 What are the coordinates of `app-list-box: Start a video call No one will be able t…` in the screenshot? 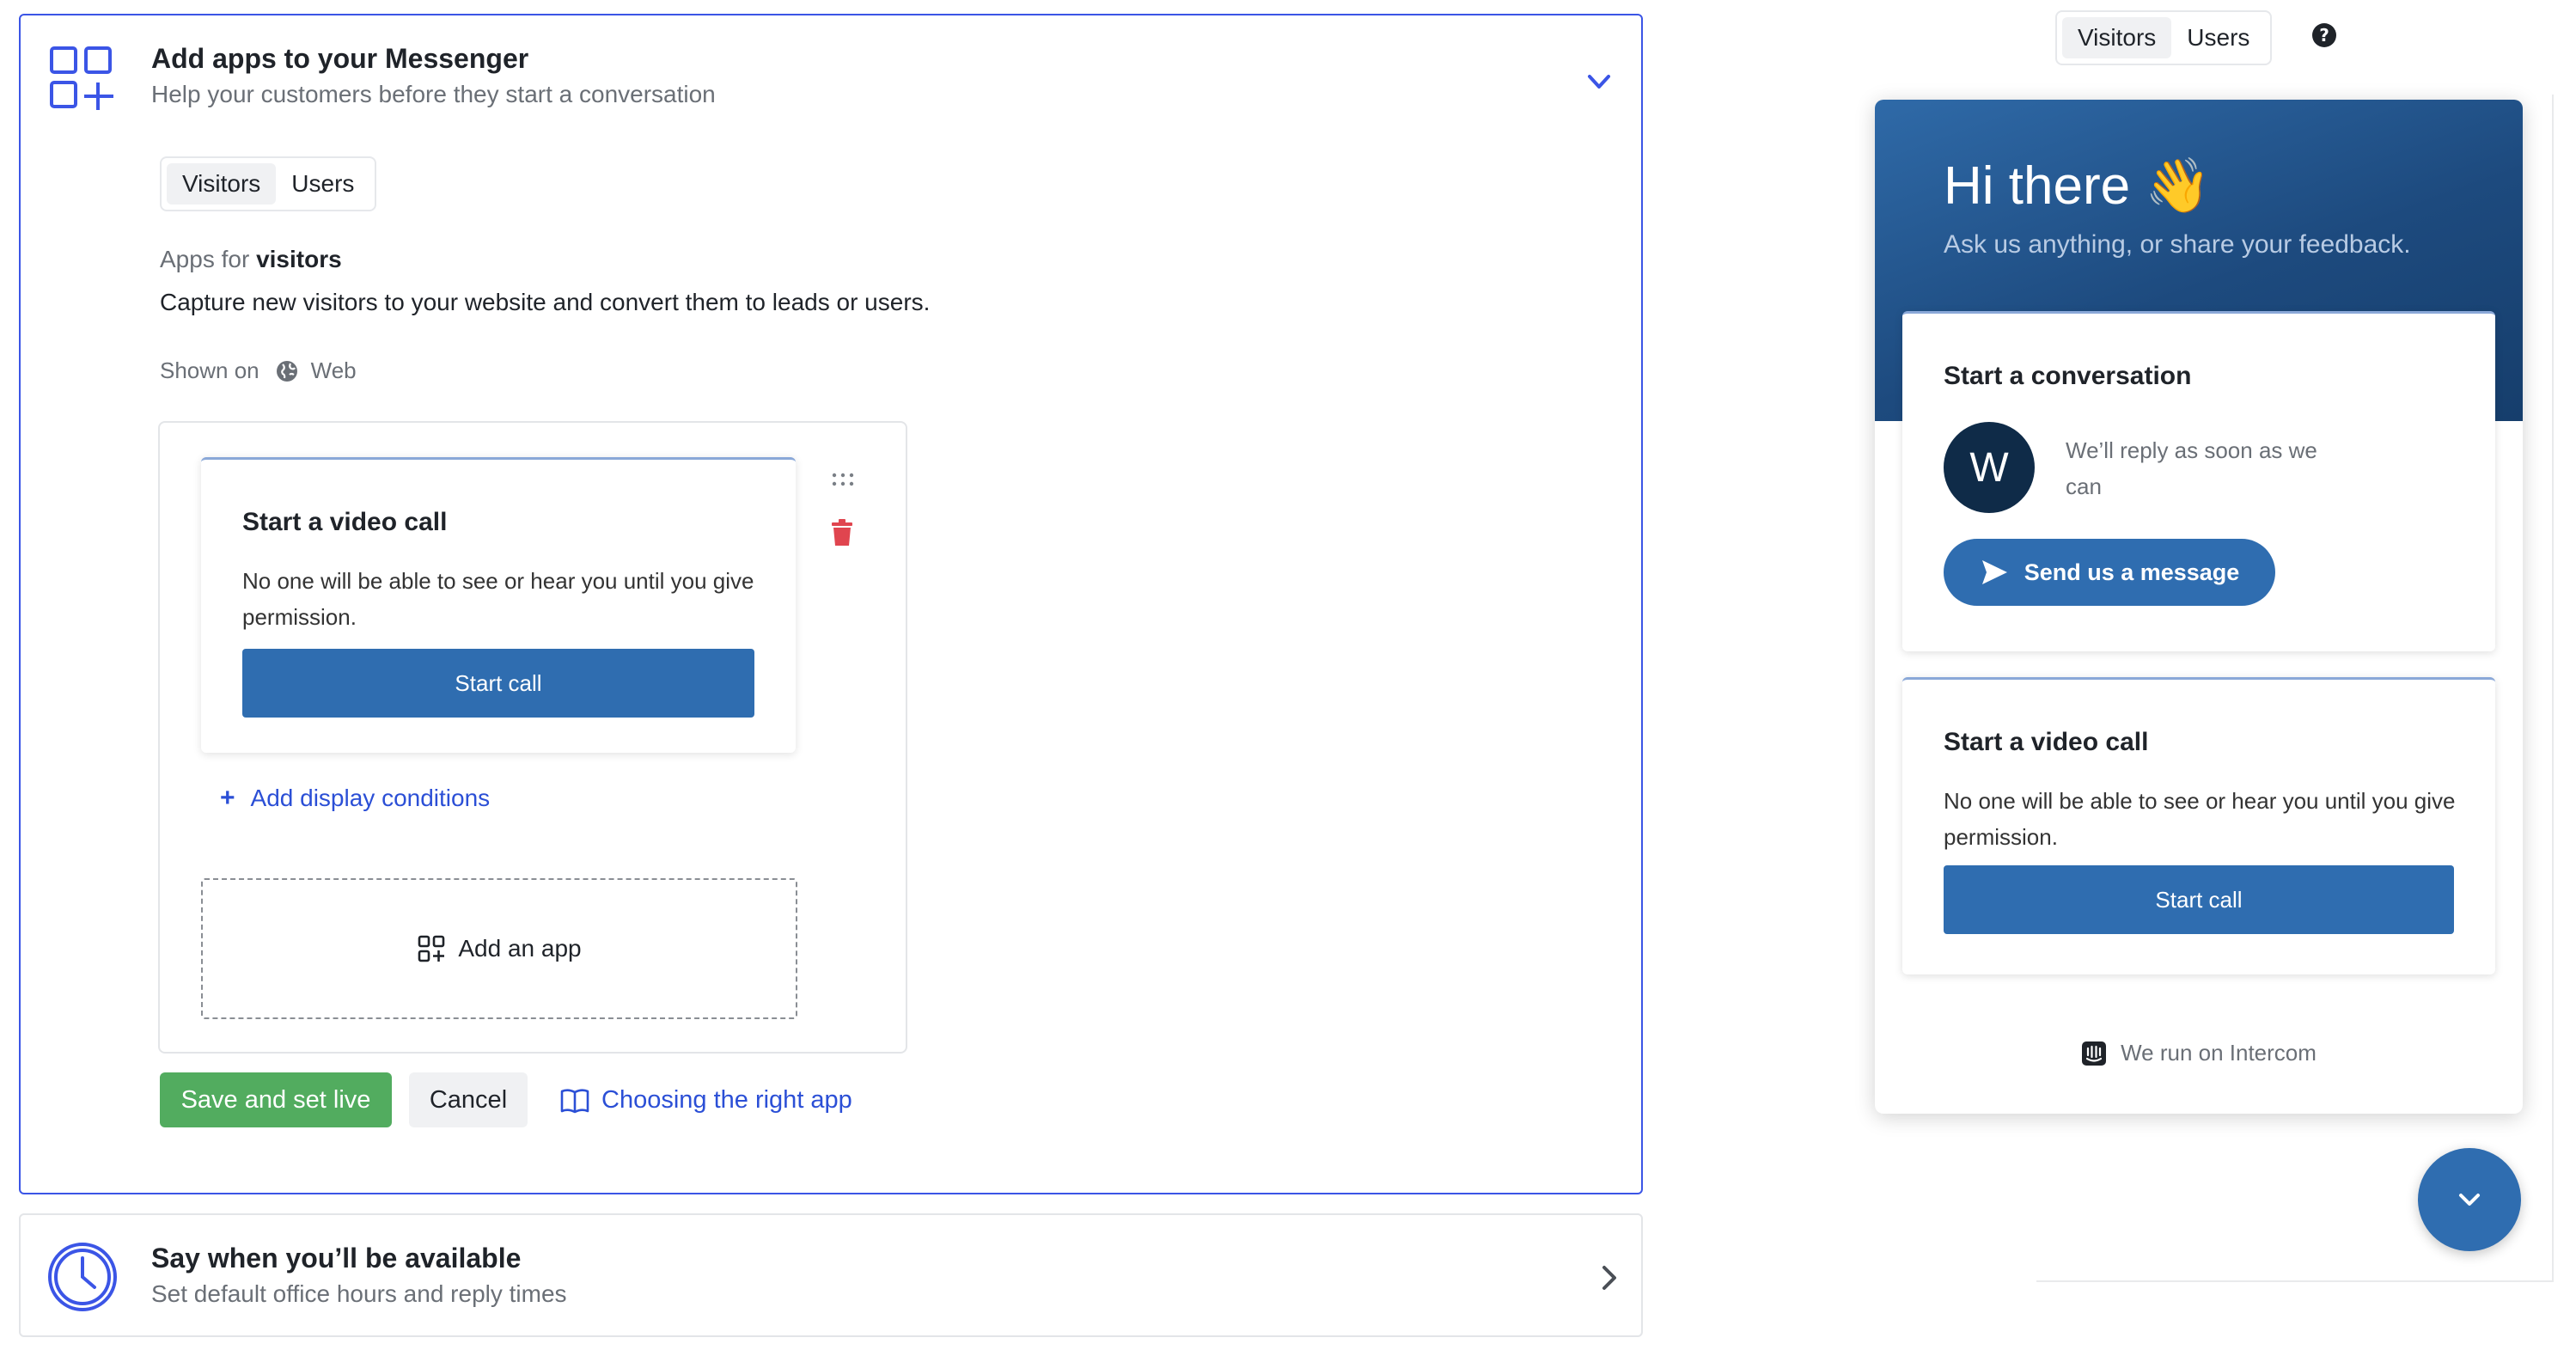 It's located at (532, 737).